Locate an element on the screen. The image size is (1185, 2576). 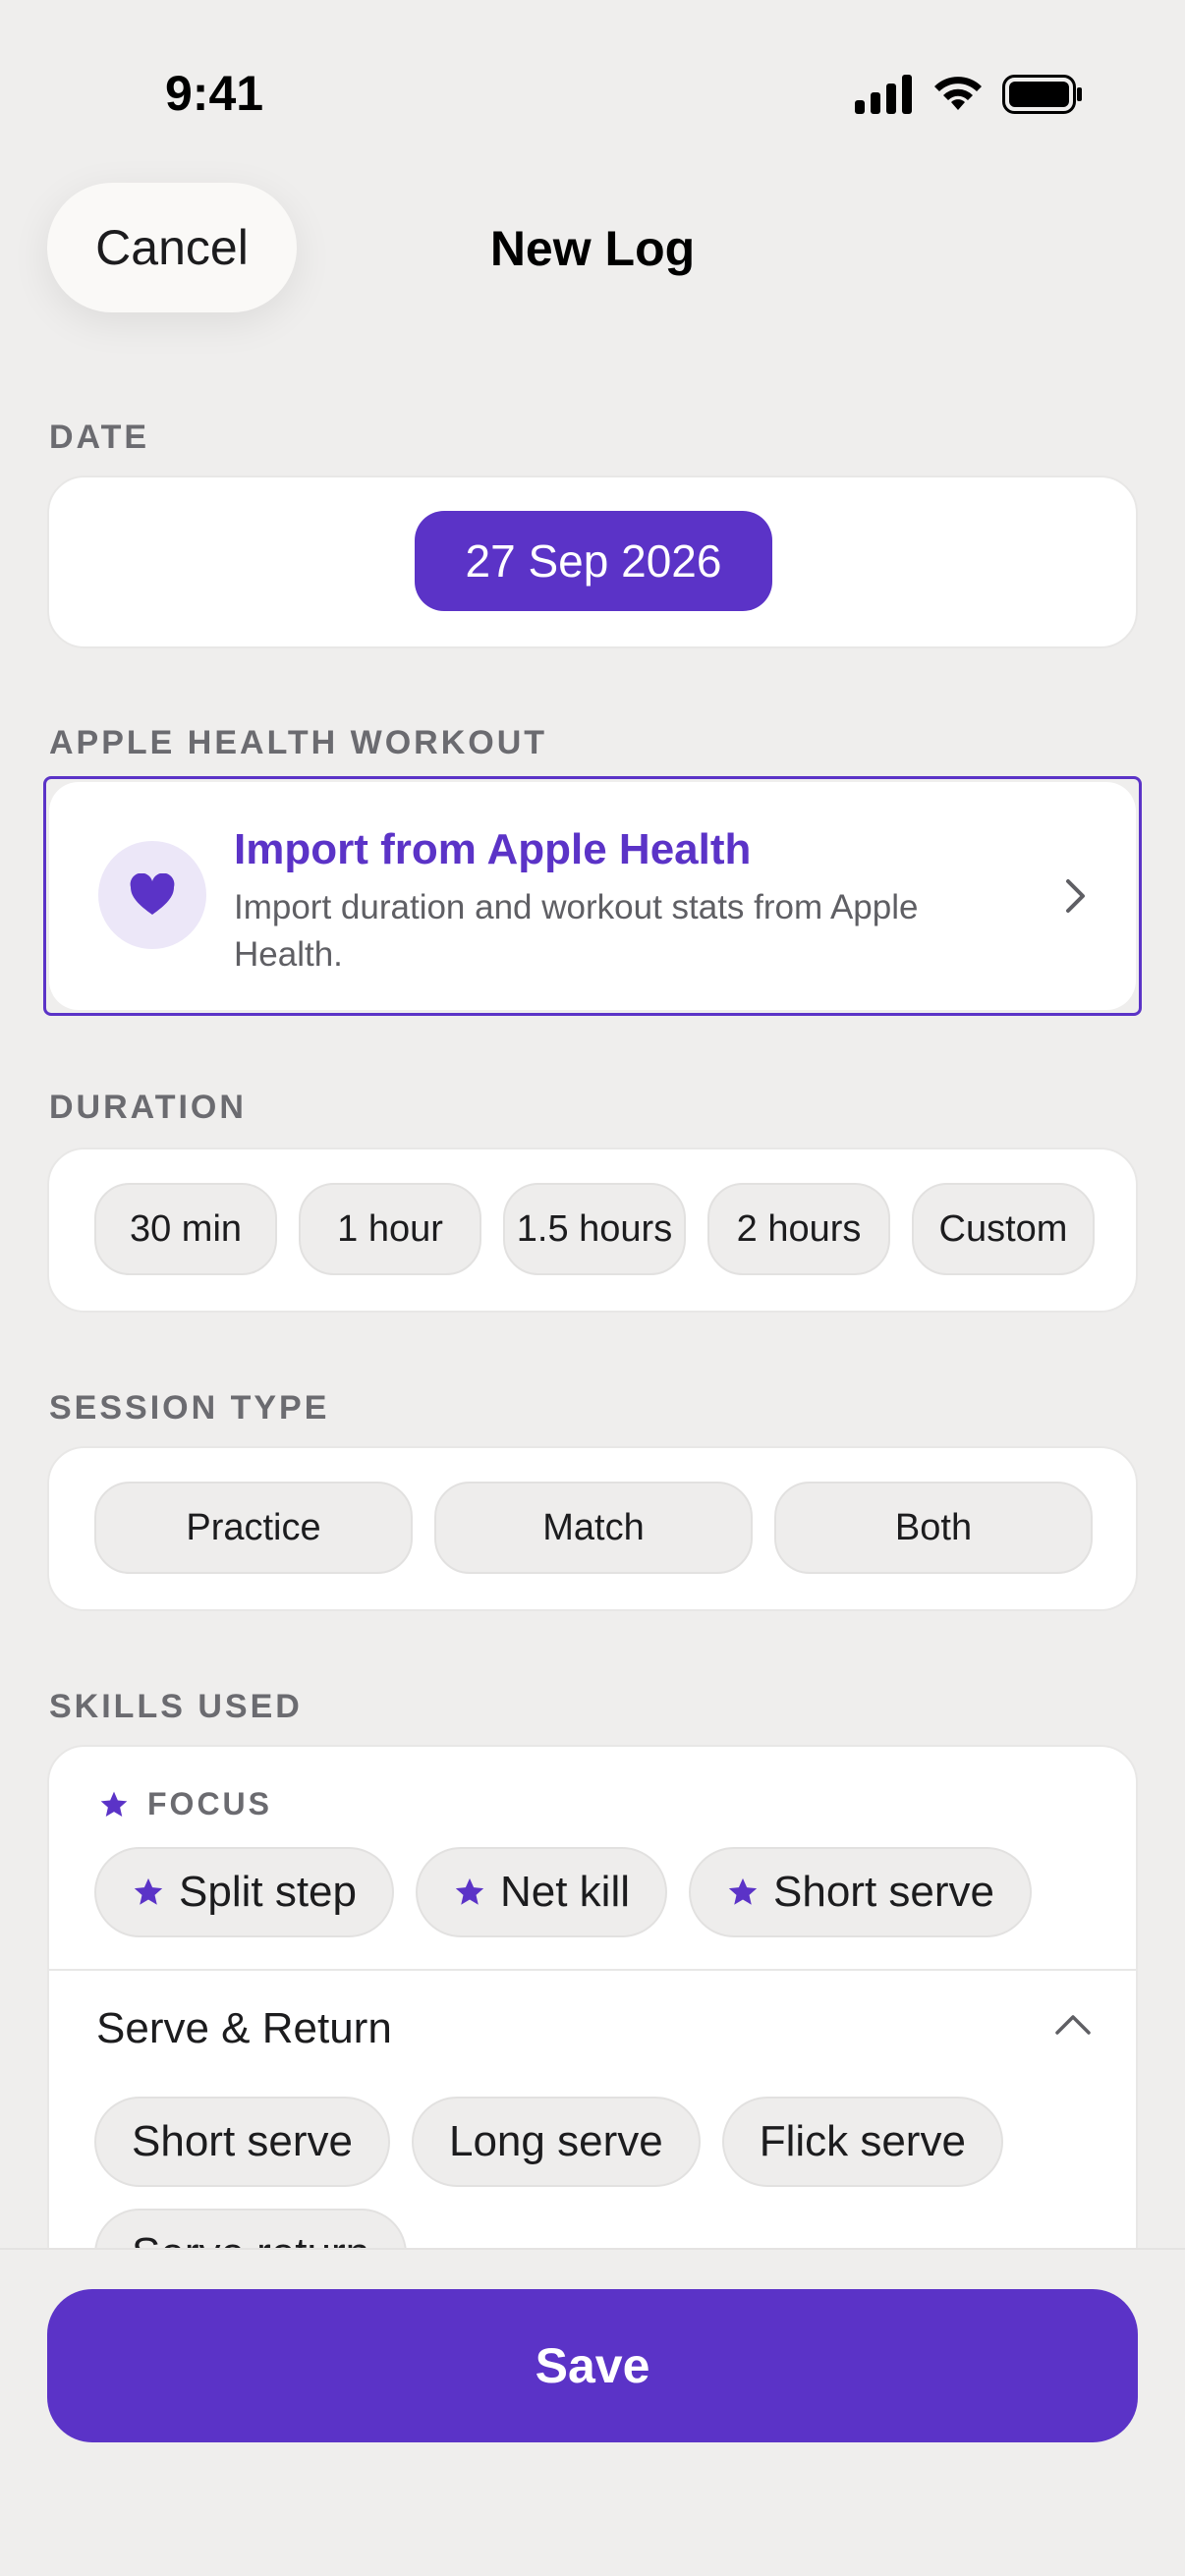
divider is located at coordinates (592, 1970).